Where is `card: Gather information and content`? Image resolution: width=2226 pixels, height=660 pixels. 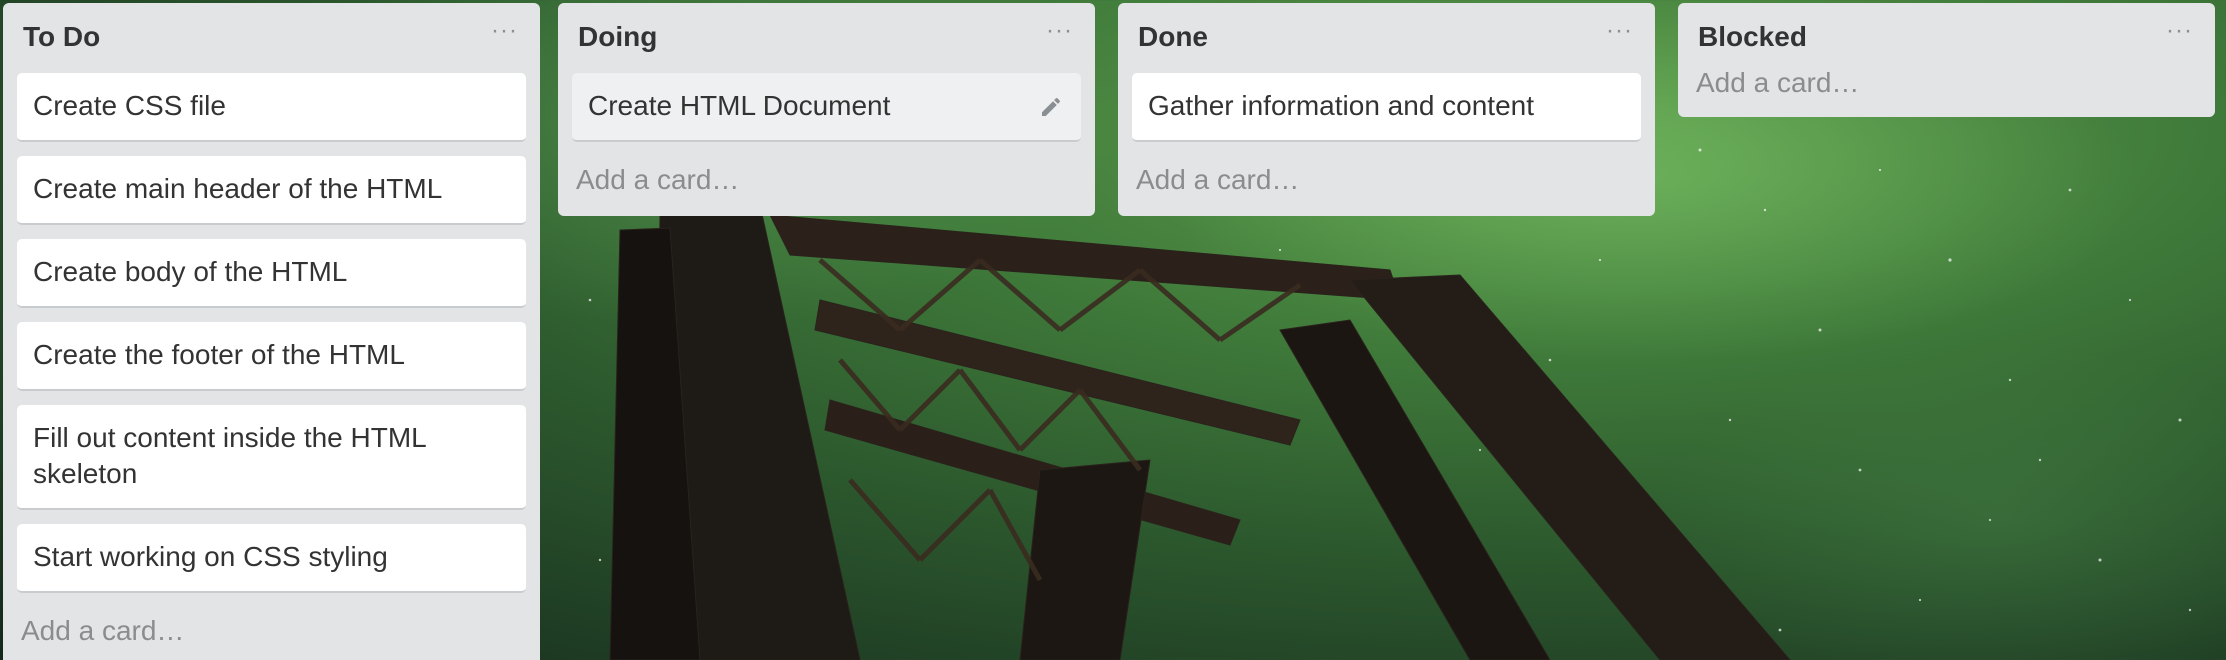
card: Gather information and content is located at coordinates (1386, 107).